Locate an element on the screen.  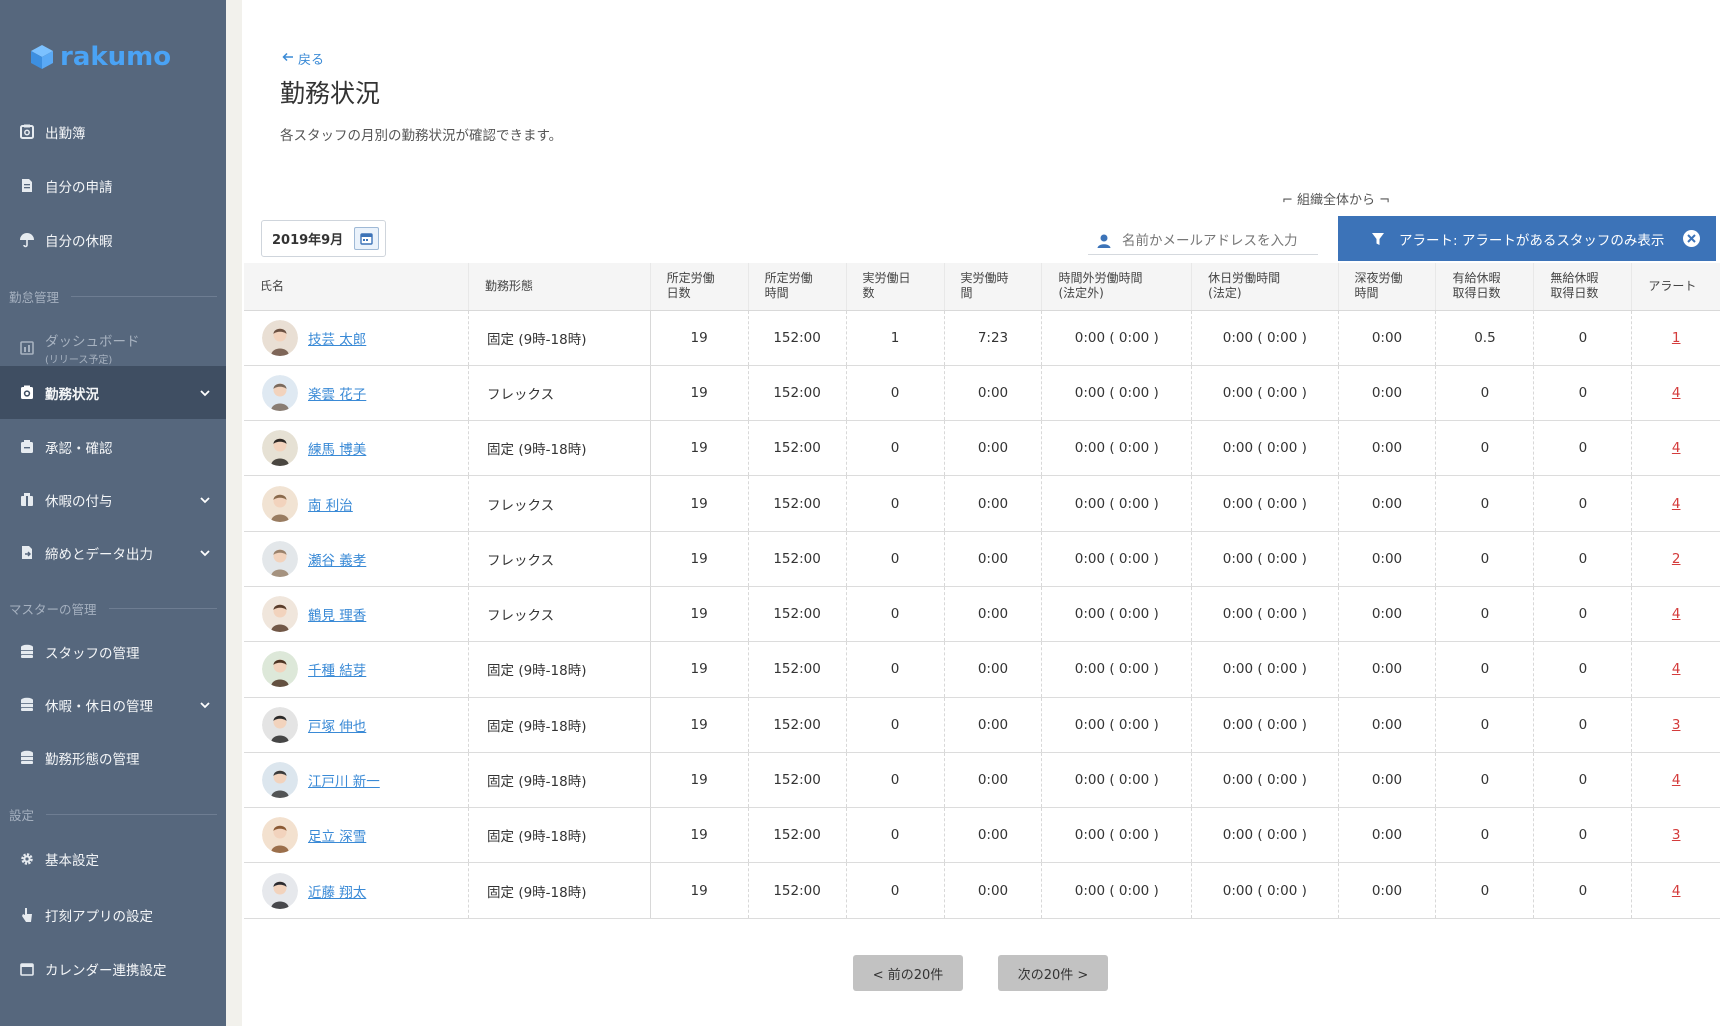
sidebar-item-label: ダッシュボード is located at coordinates (92, 342).